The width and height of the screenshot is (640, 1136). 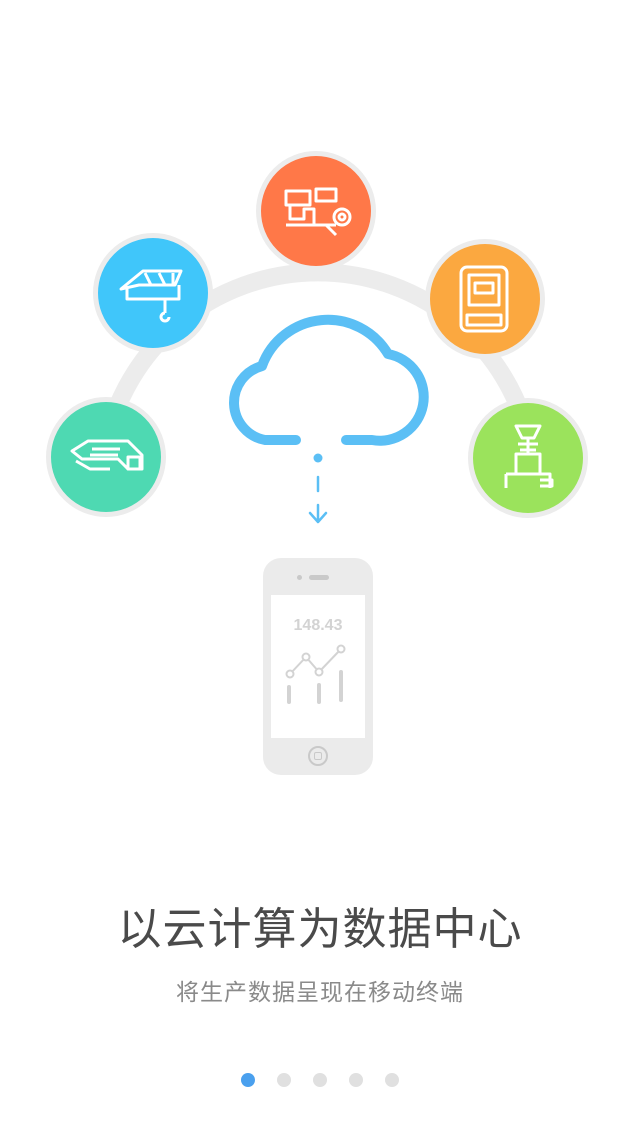 What do you see at coordinates (299, 577) in the screenshot?
I see `phone-camera` at bounding box center [299, 577].